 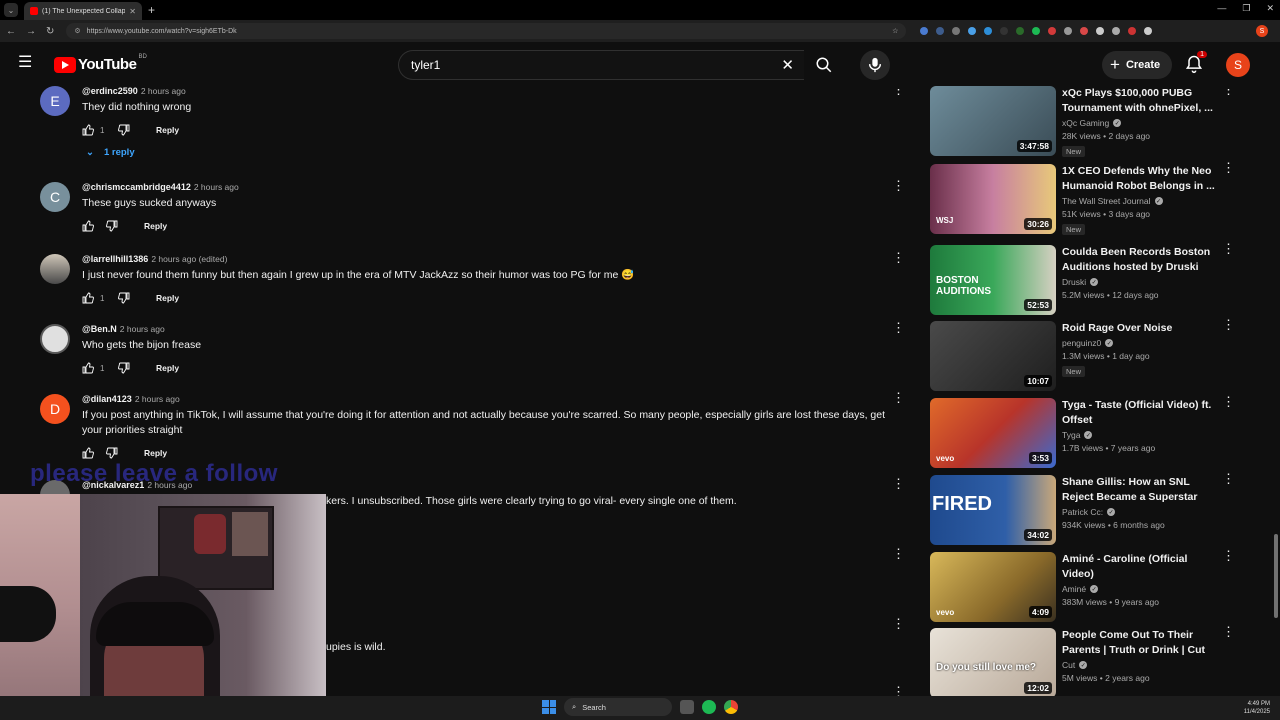 What do you see at coordinates (189, 259) in the screenshot?
I see `comment-time: 2 hours ago (edited)` at bounding box center [189, 259].